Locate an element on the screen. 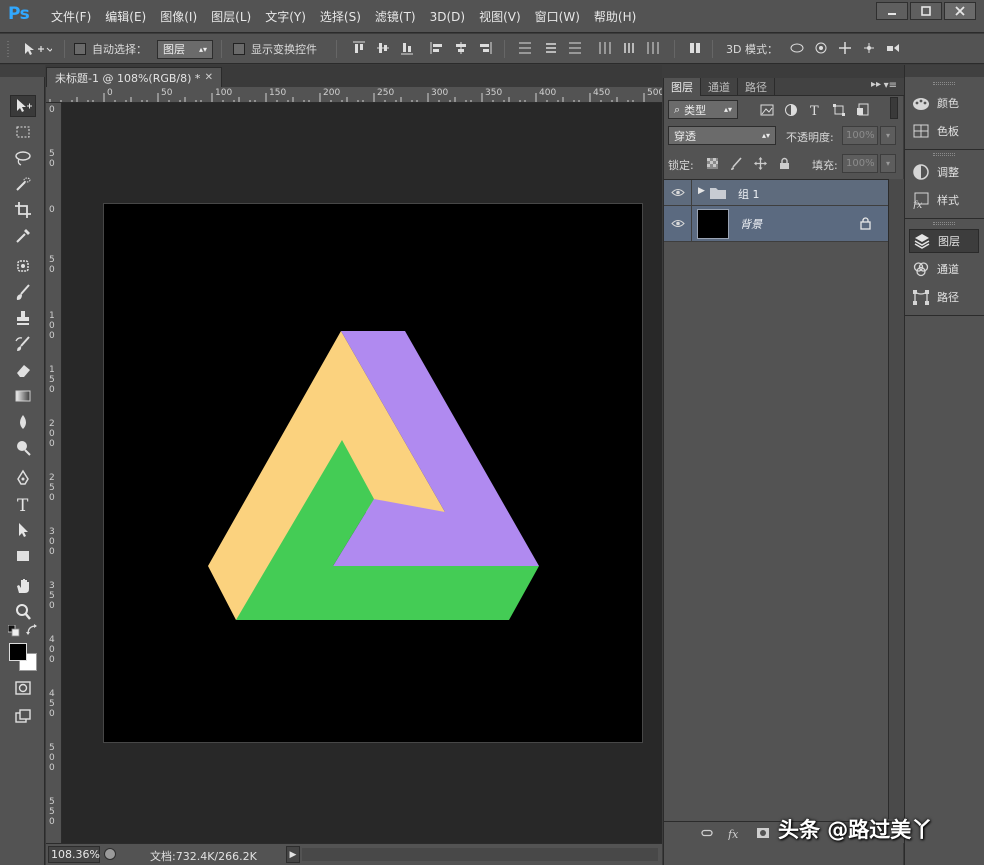  filter-toggle-switch is located at coordinates (894, 108).